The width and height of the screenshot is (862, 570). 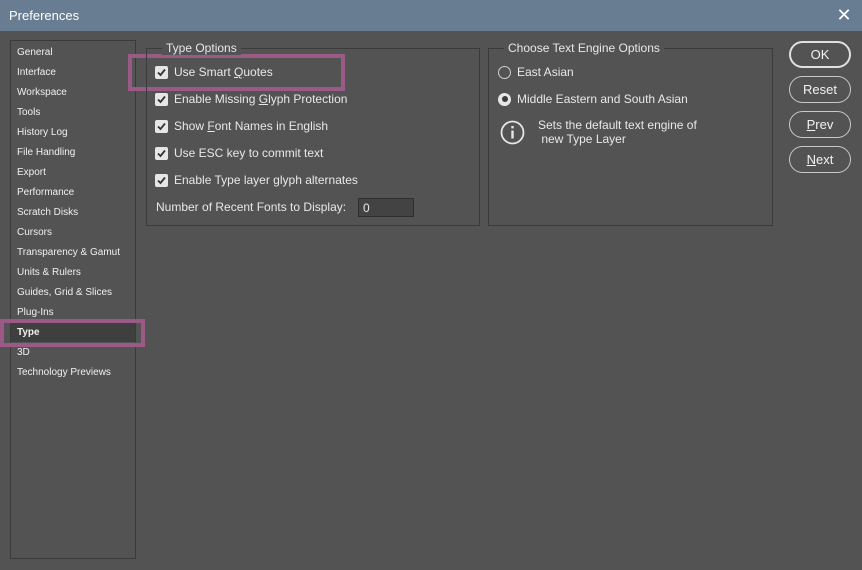 I want to click on sidebar-item-scratch-disks: Scratch Disks, so click(x=47, y=212).